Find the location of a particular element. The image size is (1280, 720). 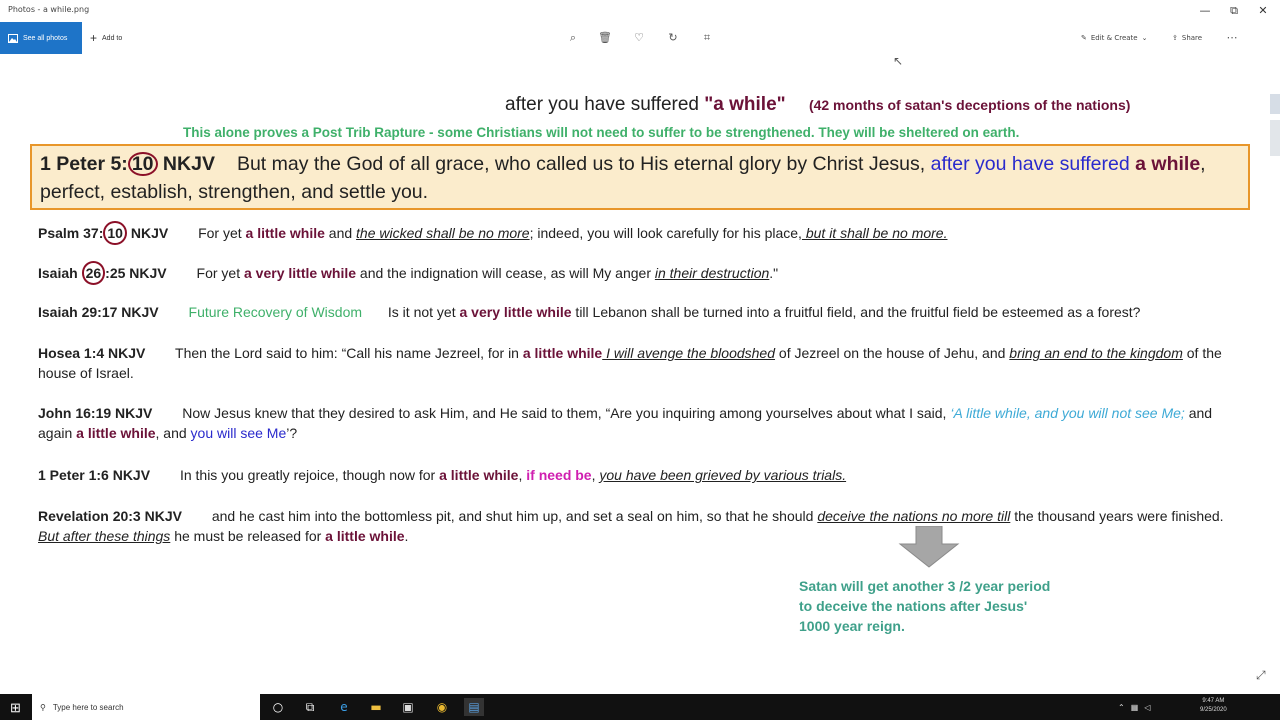

verse-ref: Isaiah 26:25 NKJV is located at coordinates (102, 273).